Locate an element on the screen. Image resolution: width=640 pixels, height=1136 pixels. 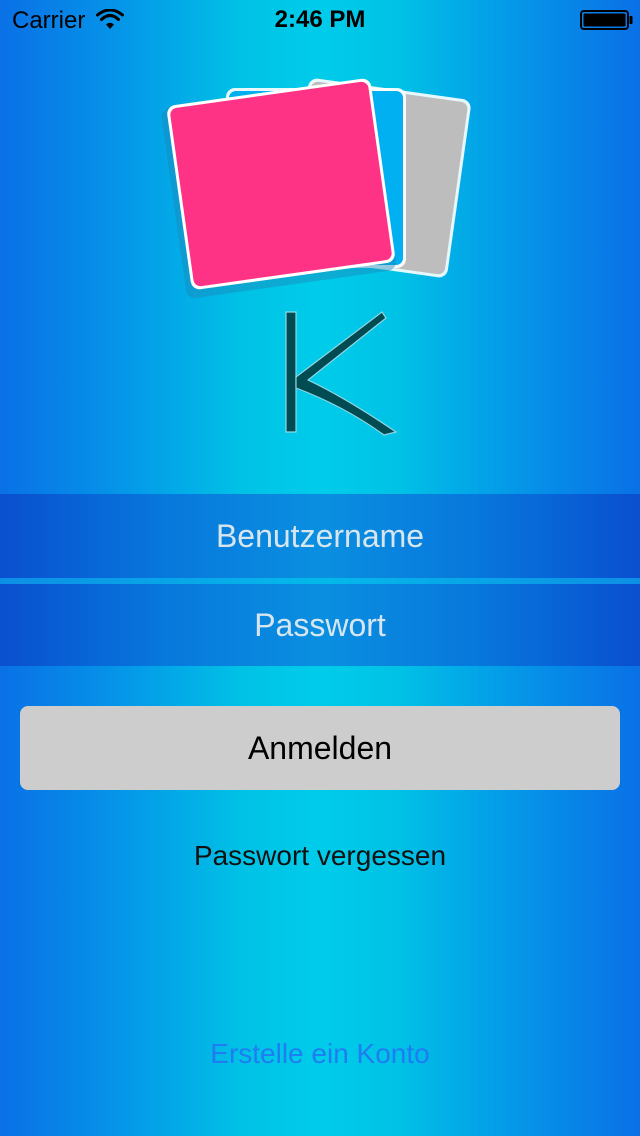
username-input is located at coordinates (320, 536).